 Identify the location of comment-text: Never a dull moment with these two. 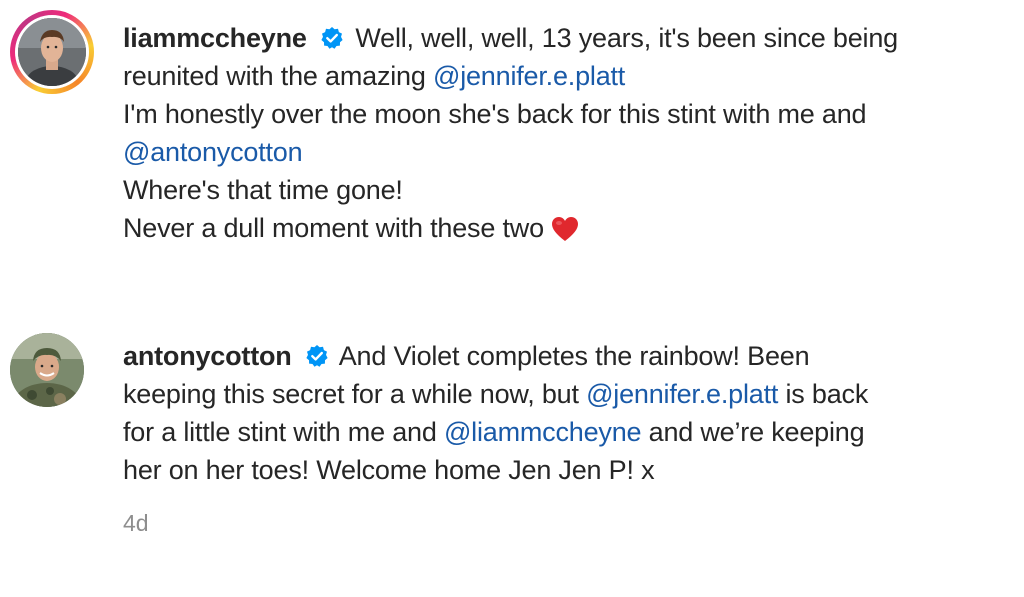
(333, 228).